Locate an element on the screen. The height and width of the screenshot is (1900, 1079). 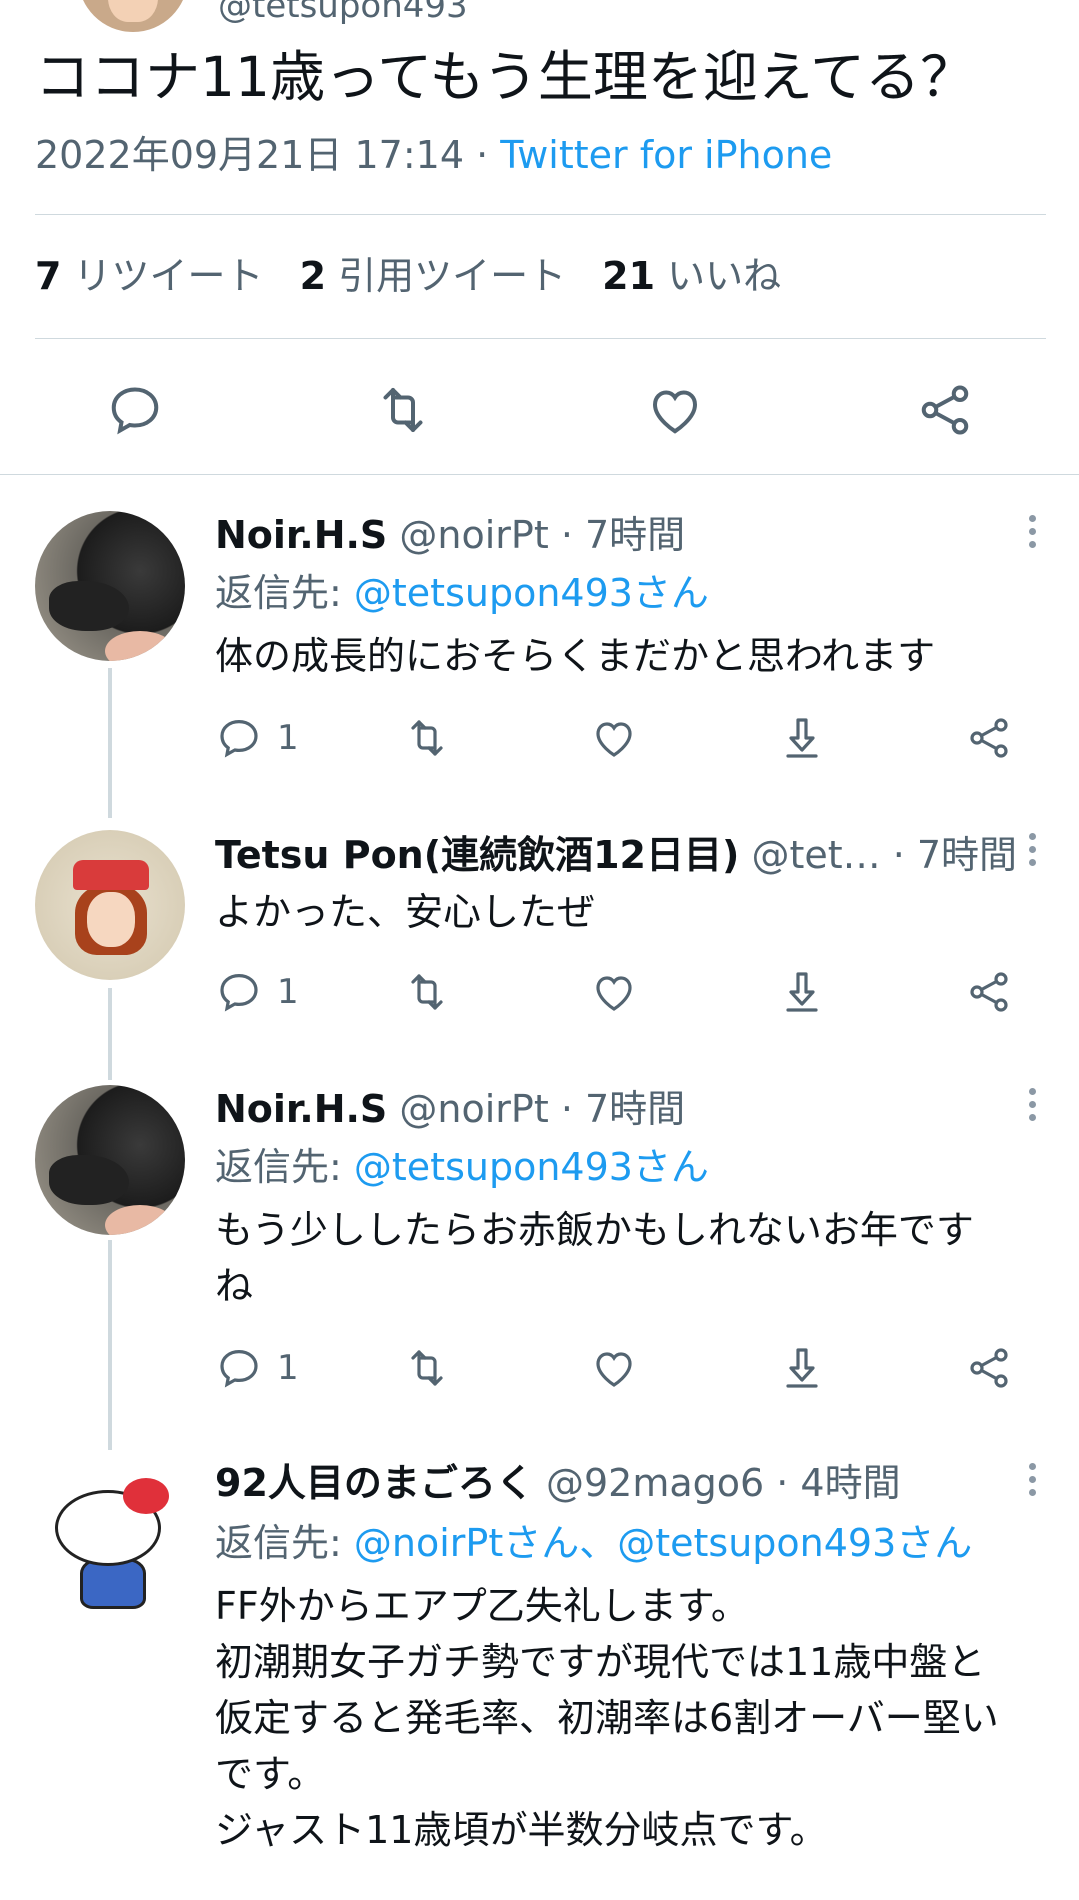
likes-stat: 21 いいね is located at coordinates (691, 276).